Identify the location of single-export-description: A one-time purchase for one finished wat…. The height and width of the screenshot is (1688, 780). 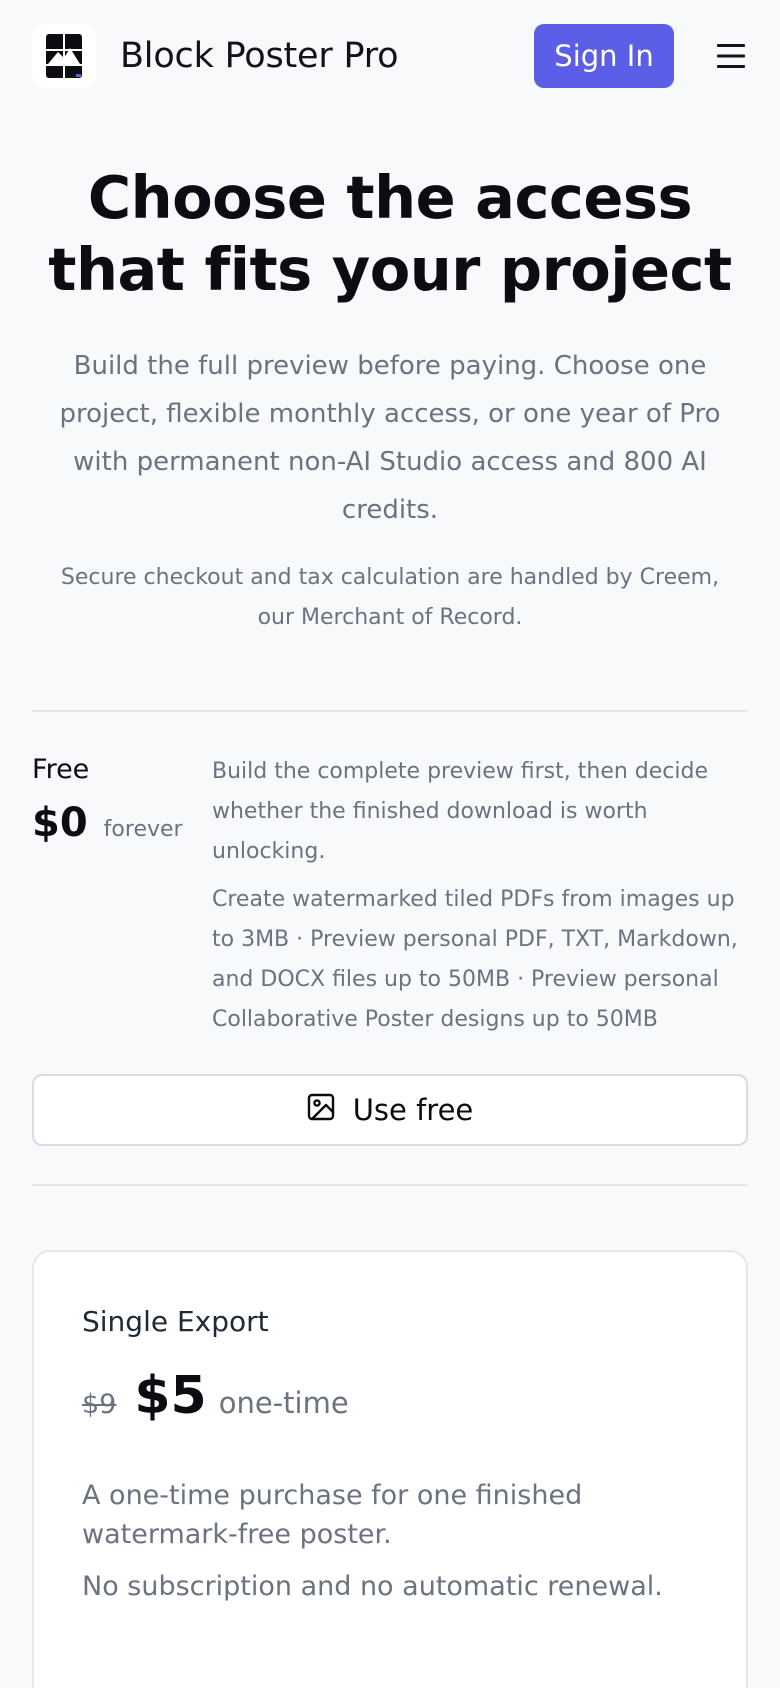
(332, 1515).